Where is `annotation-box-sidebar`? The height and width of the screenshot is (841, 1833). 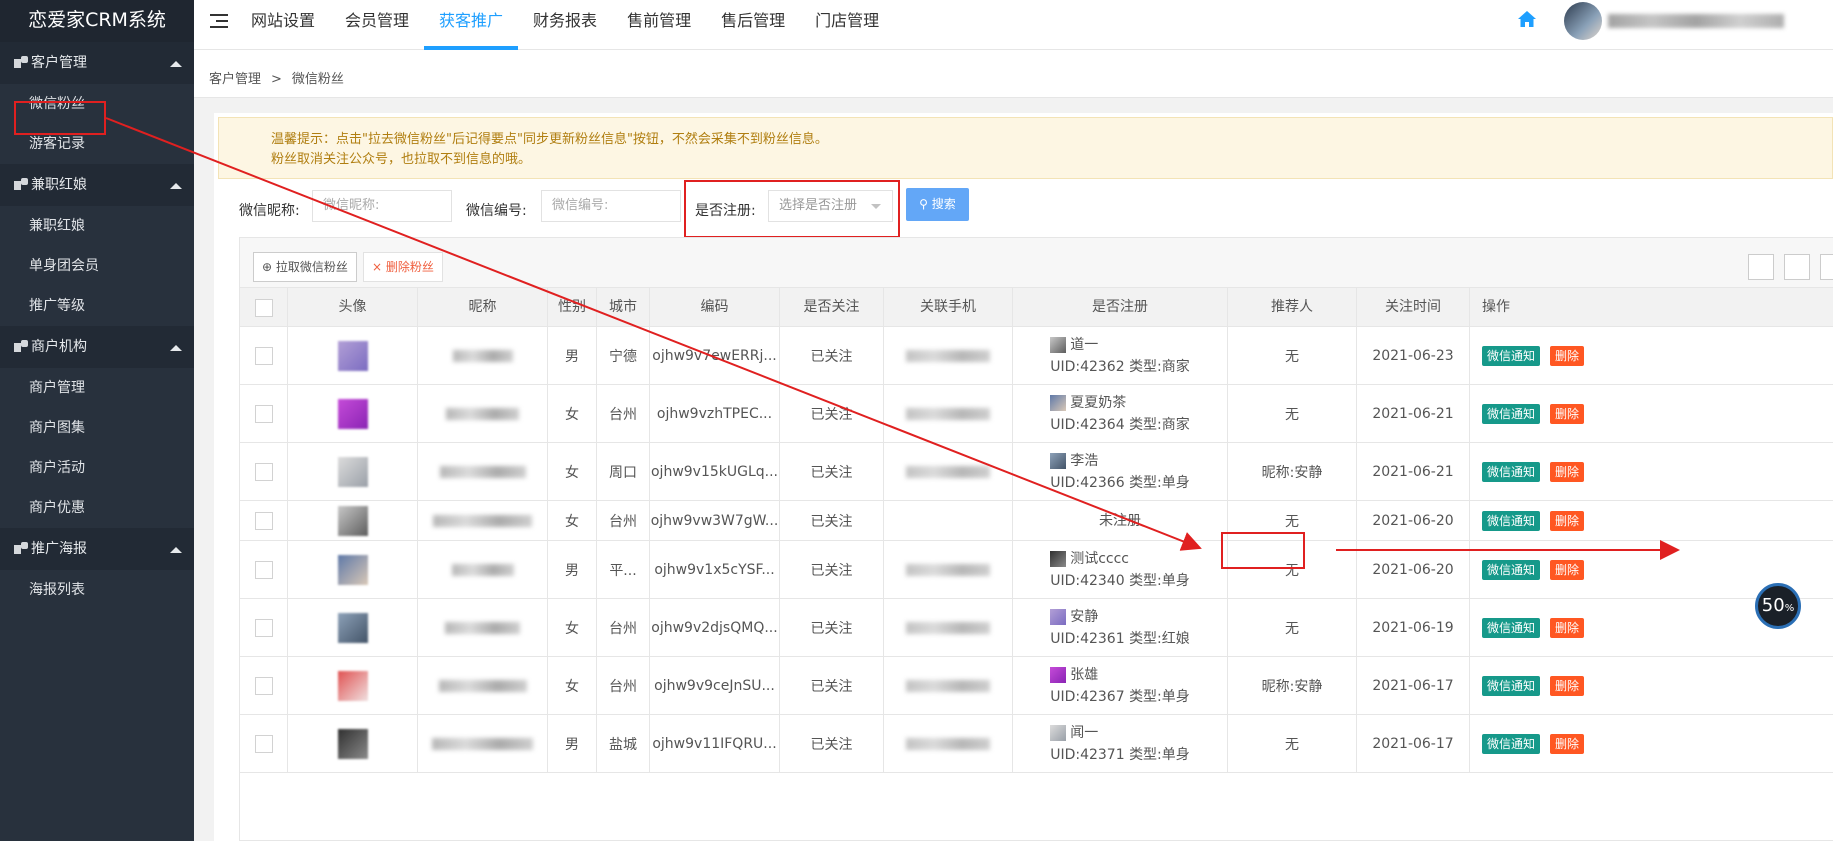
annotation-box-sidebar is located at coordinates (60, 118).